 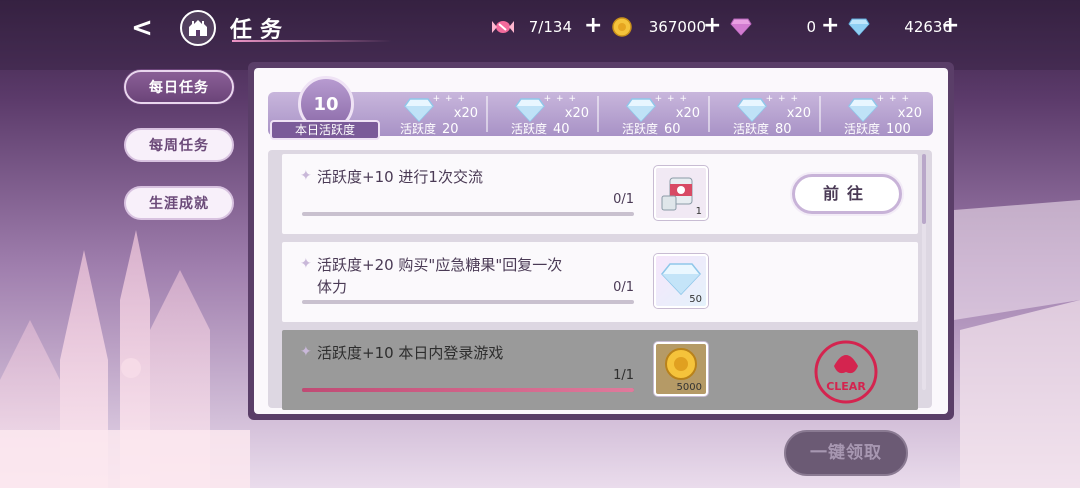 I want to click on blue-diamond-icon, so click(x=859, y=27).